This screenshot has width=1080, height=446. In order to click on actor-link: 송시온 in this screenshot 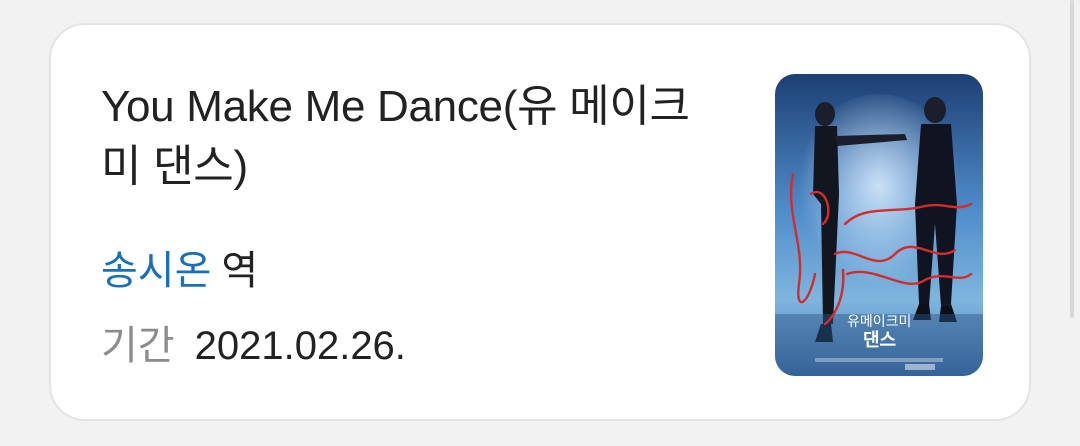, I will do `click(156, 271)`.